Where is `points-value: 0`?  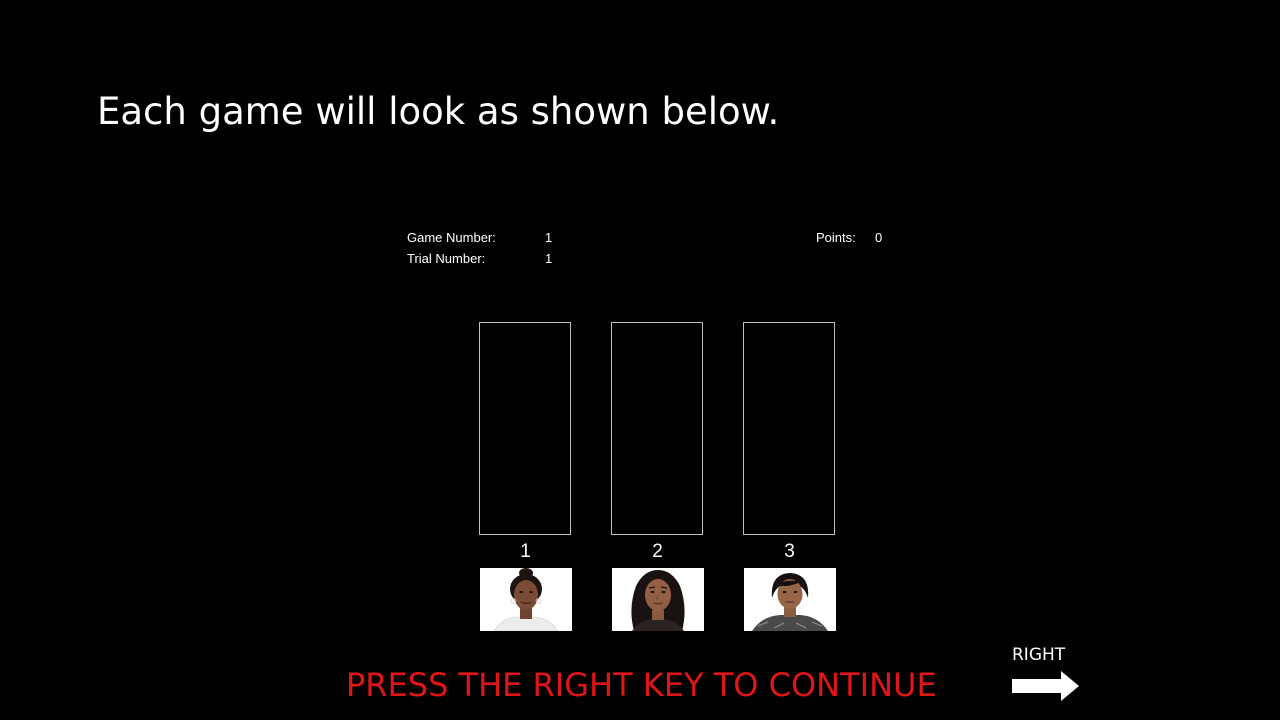
points-value: 0 is located at coordinates (879, 237).